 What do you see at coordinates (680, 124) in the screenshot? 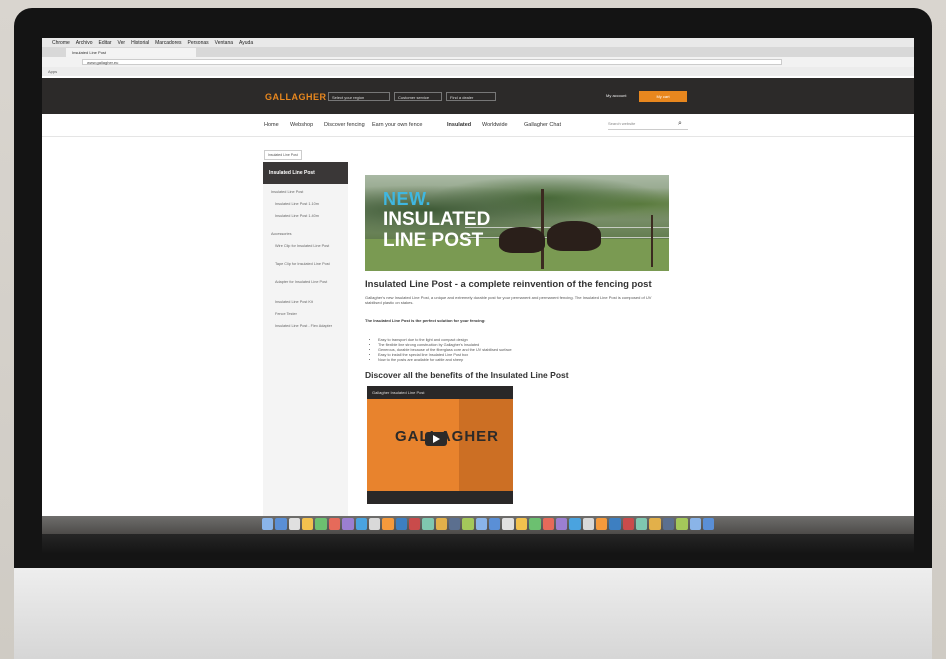
I see `search-icon: ⌕` at bounding box center [680, 124].